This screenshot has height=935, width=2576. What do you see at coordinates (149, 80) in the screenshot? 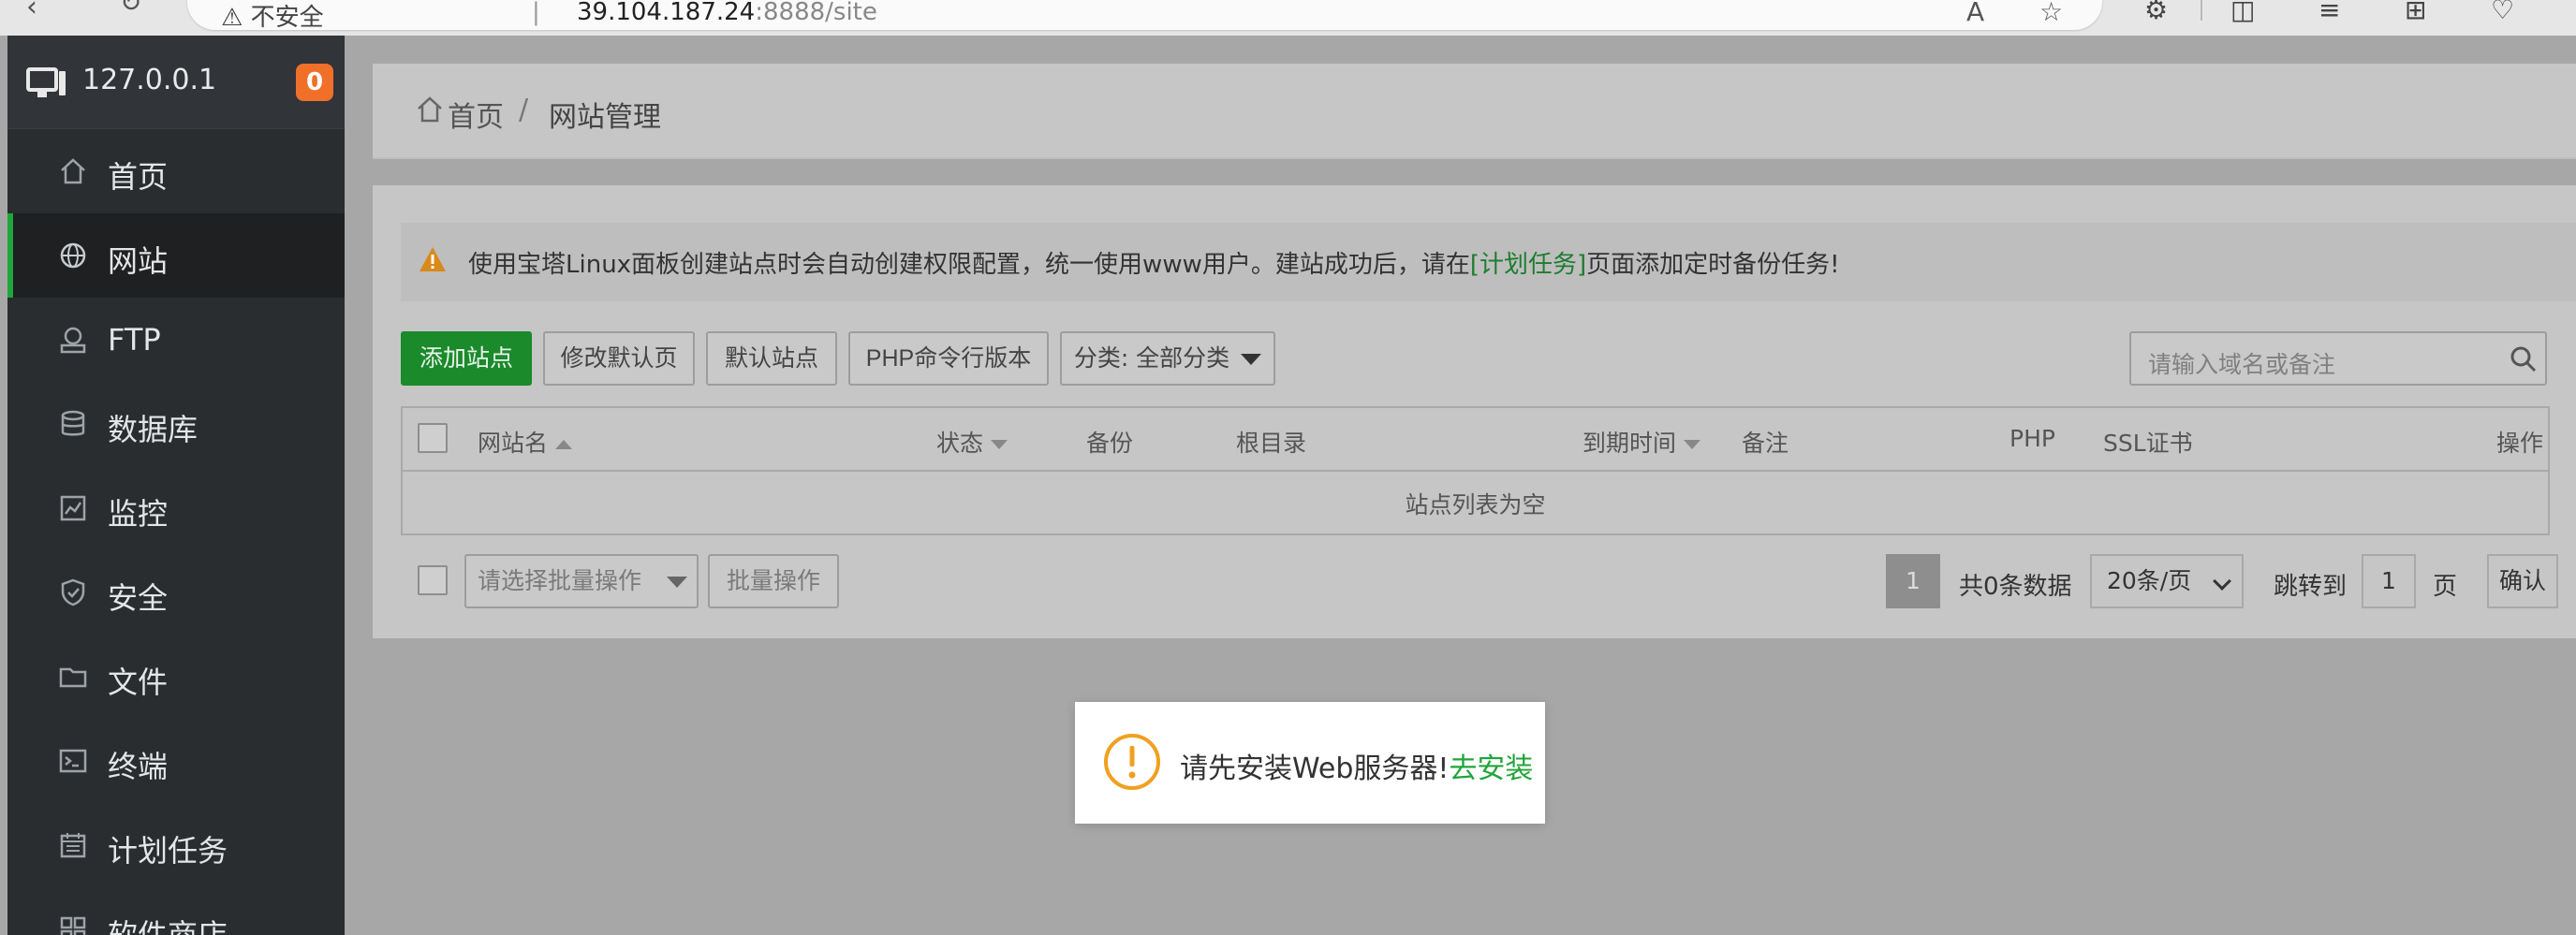
I see `server-ip: 127.0.0.1` at bounding box center [149, 80].